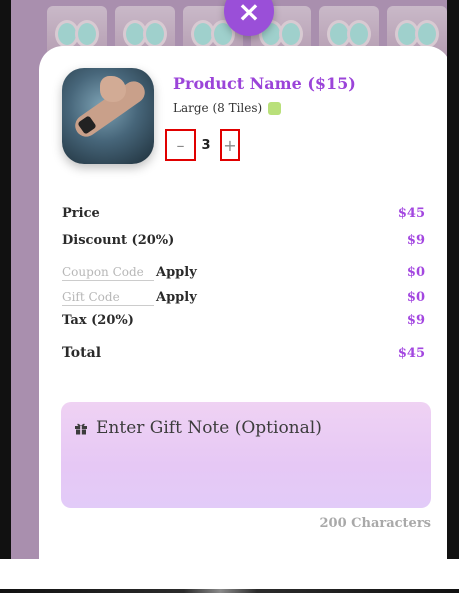  Describe the element at coordinates (415, 320) in the screenshot. I see `tax-value: $9` at that location.